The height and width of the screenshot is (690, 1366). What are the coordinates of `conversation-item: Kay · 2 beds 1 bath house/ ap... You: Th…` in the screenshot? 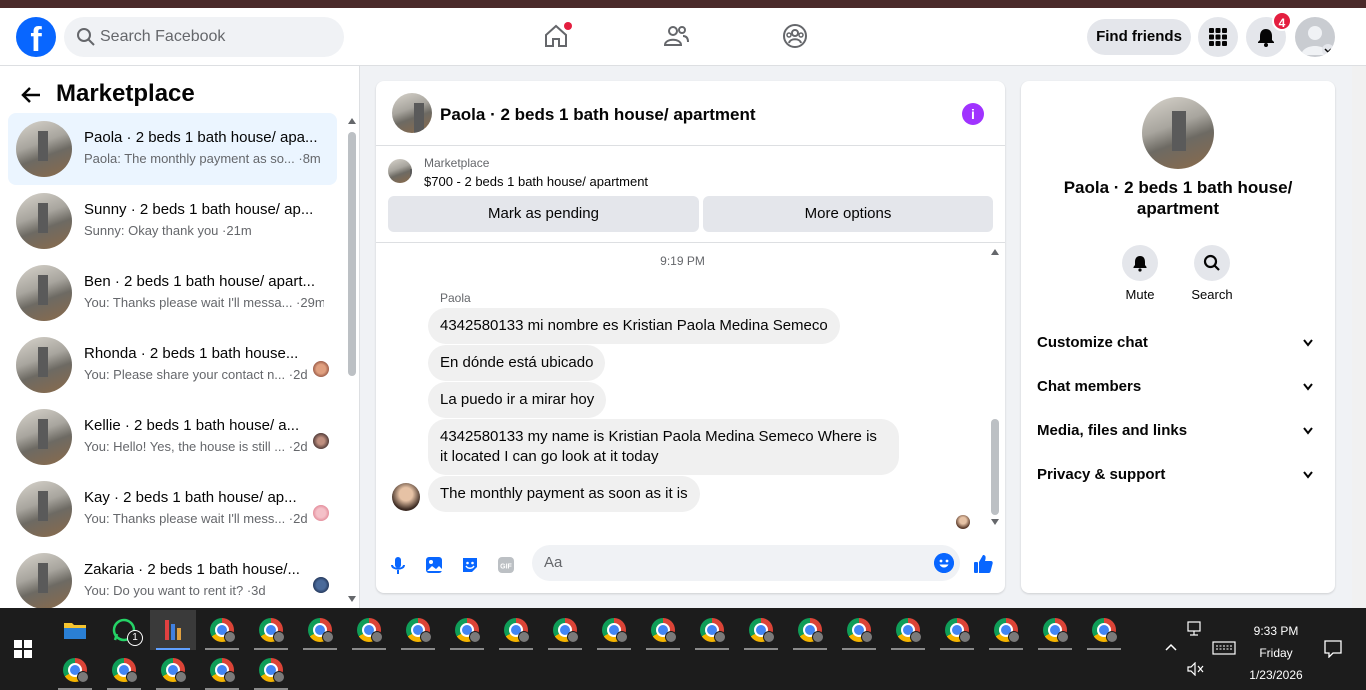 It's located at (172, 509).